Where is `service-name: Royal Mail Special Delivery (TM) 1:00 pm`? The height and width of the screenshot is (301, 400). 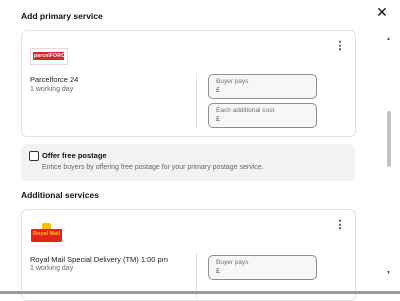
service-name: Royal Mail Special Delivery (TM) 1:00 pm is located at coordinates (99, 259).